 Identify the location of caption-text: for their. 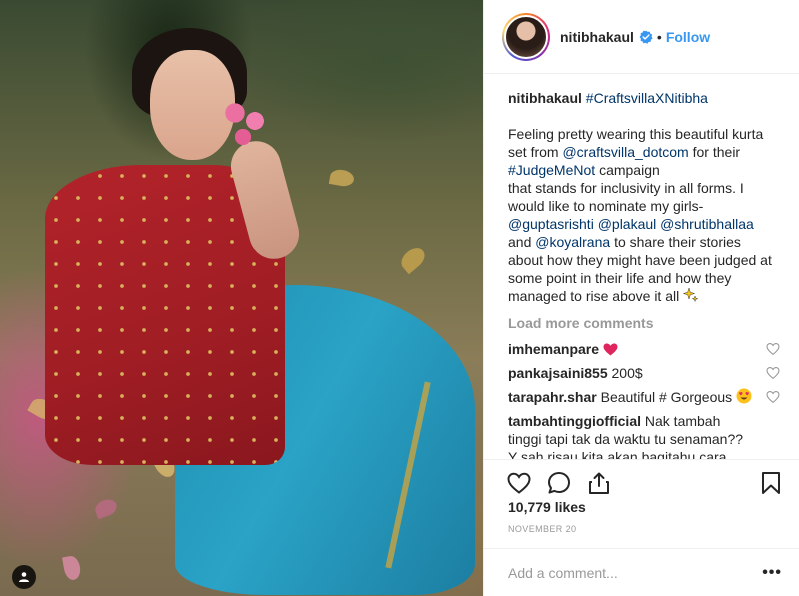
(716, 152).